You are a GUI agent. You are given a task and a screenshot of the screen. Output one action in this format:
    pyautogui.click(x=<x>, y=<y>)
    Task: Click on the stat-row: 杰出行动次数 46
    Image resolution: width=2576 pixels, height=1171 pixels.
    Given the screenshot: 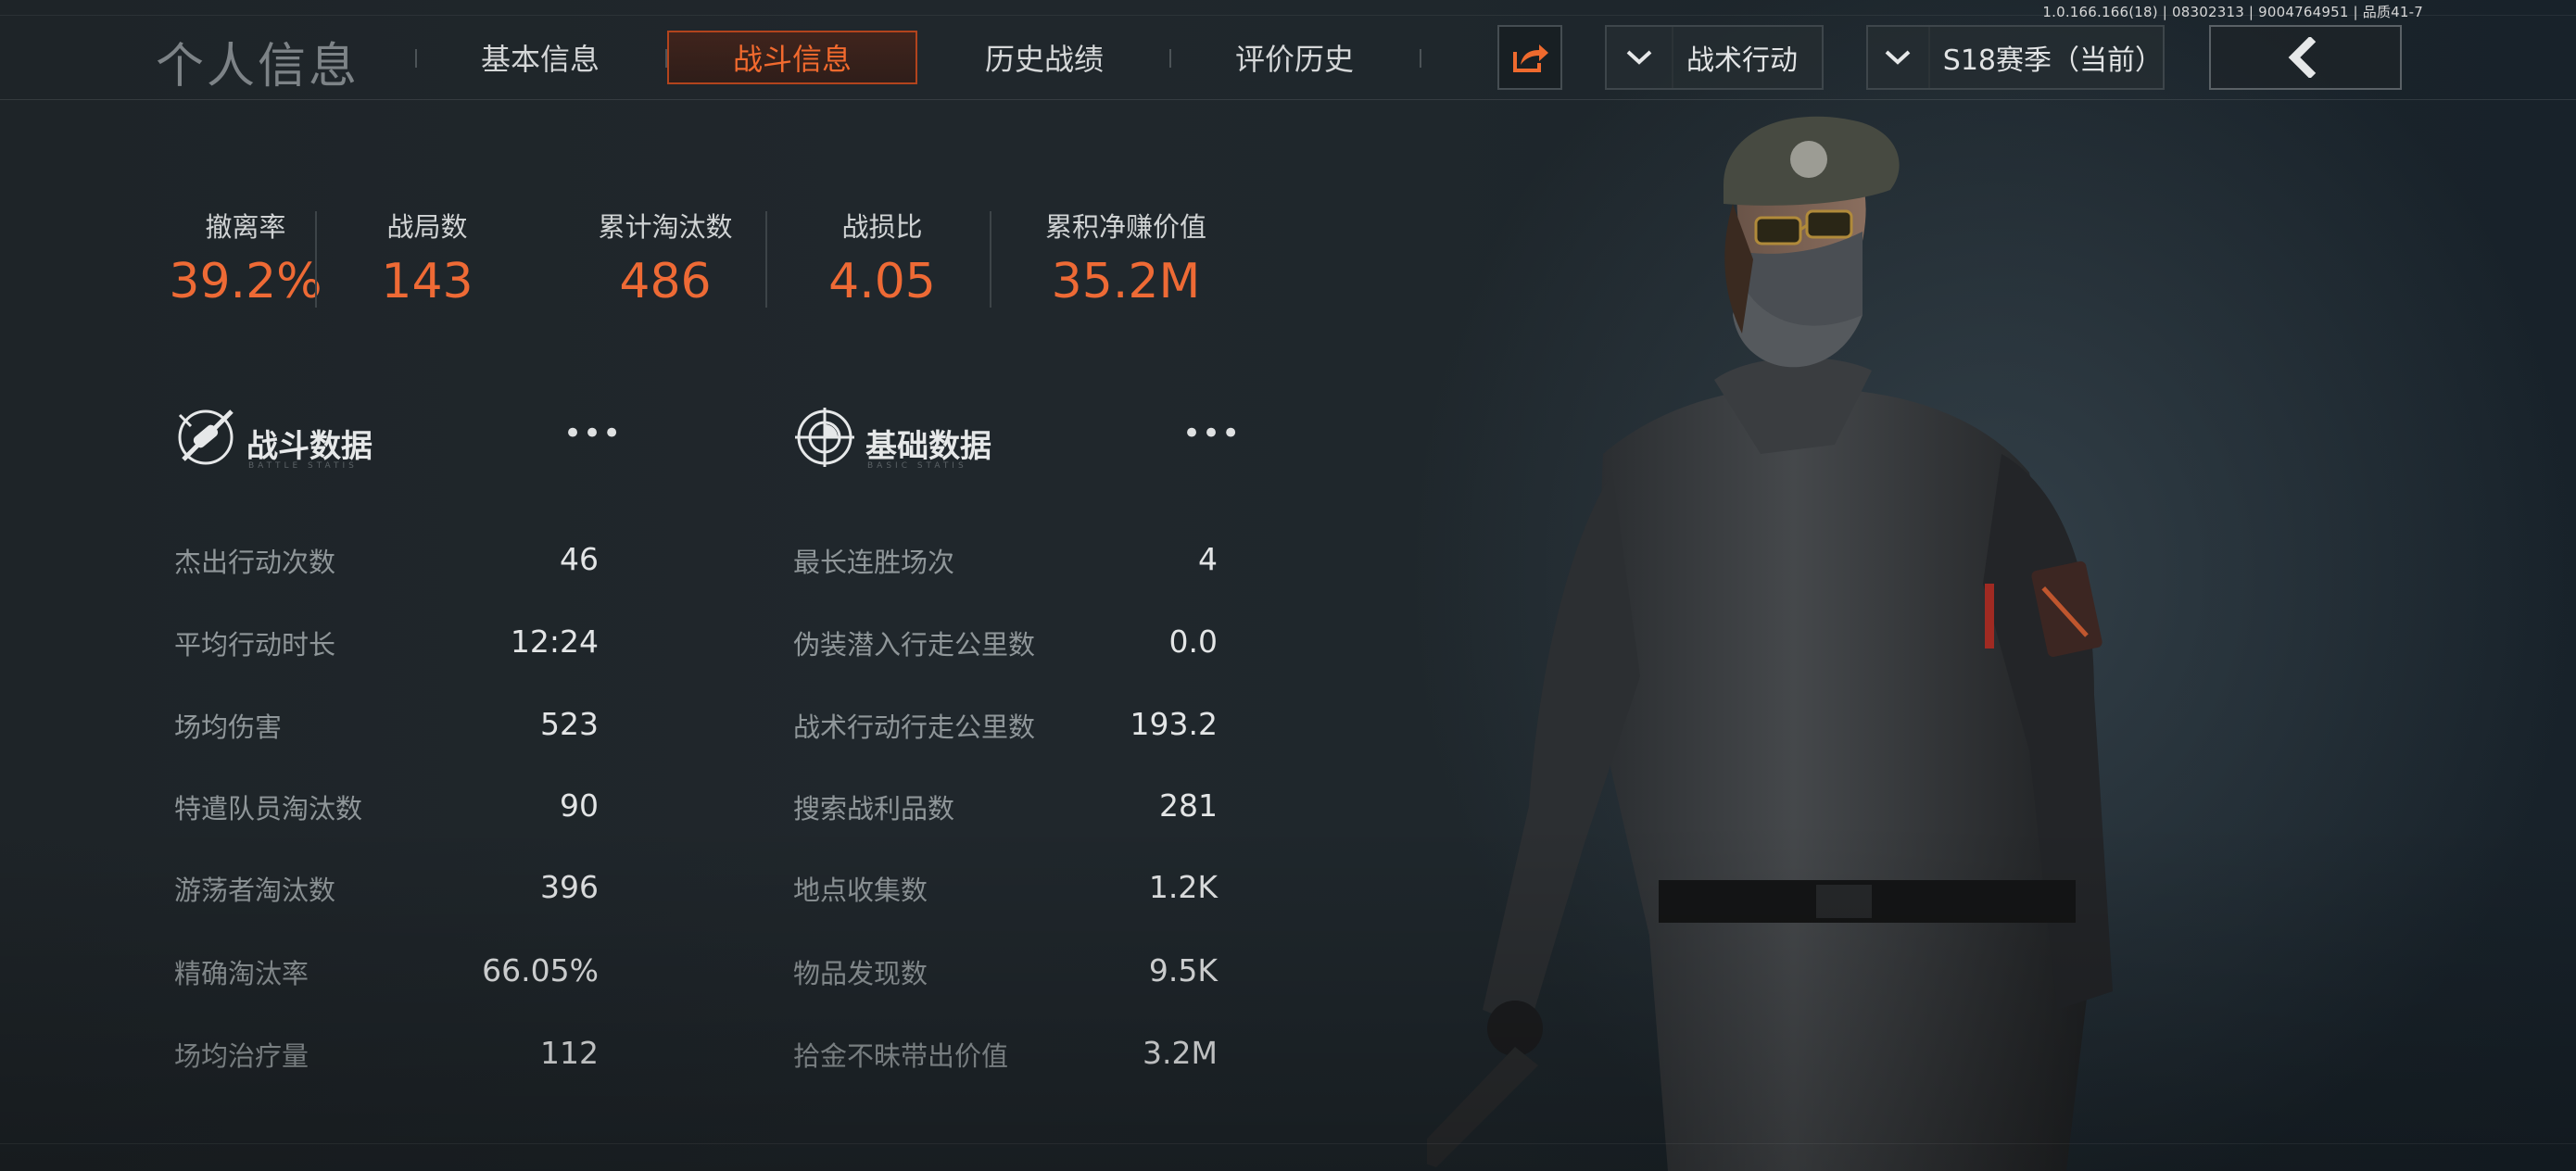 What is the action you would take?
    pyautogui.click(x=386, y=569)
    